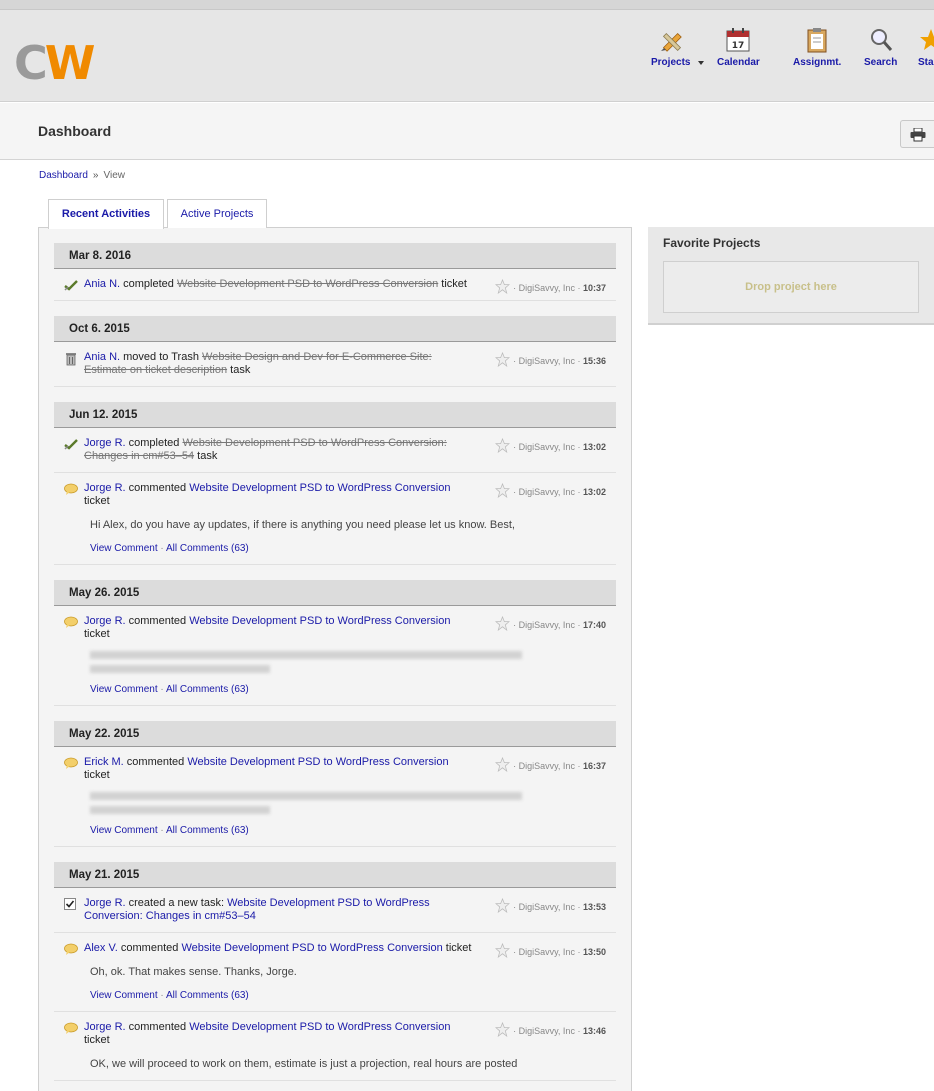  I want to click on breadcrumb-current: View, so click(114, 175).